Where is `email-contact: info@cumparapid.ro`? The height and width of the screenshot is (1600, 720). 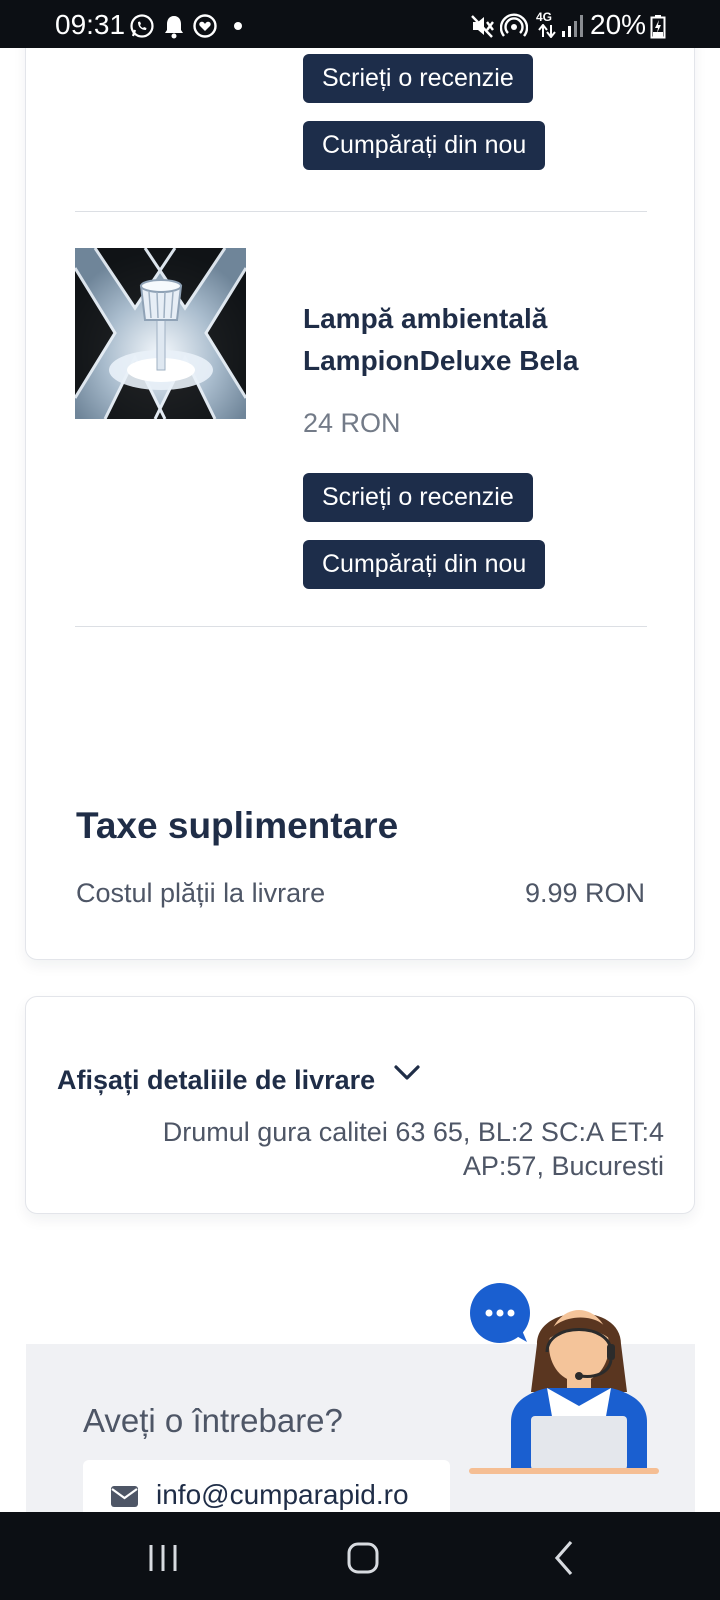 email-contact: info@cumparapid.ro is located at coordinates (266, 1490).